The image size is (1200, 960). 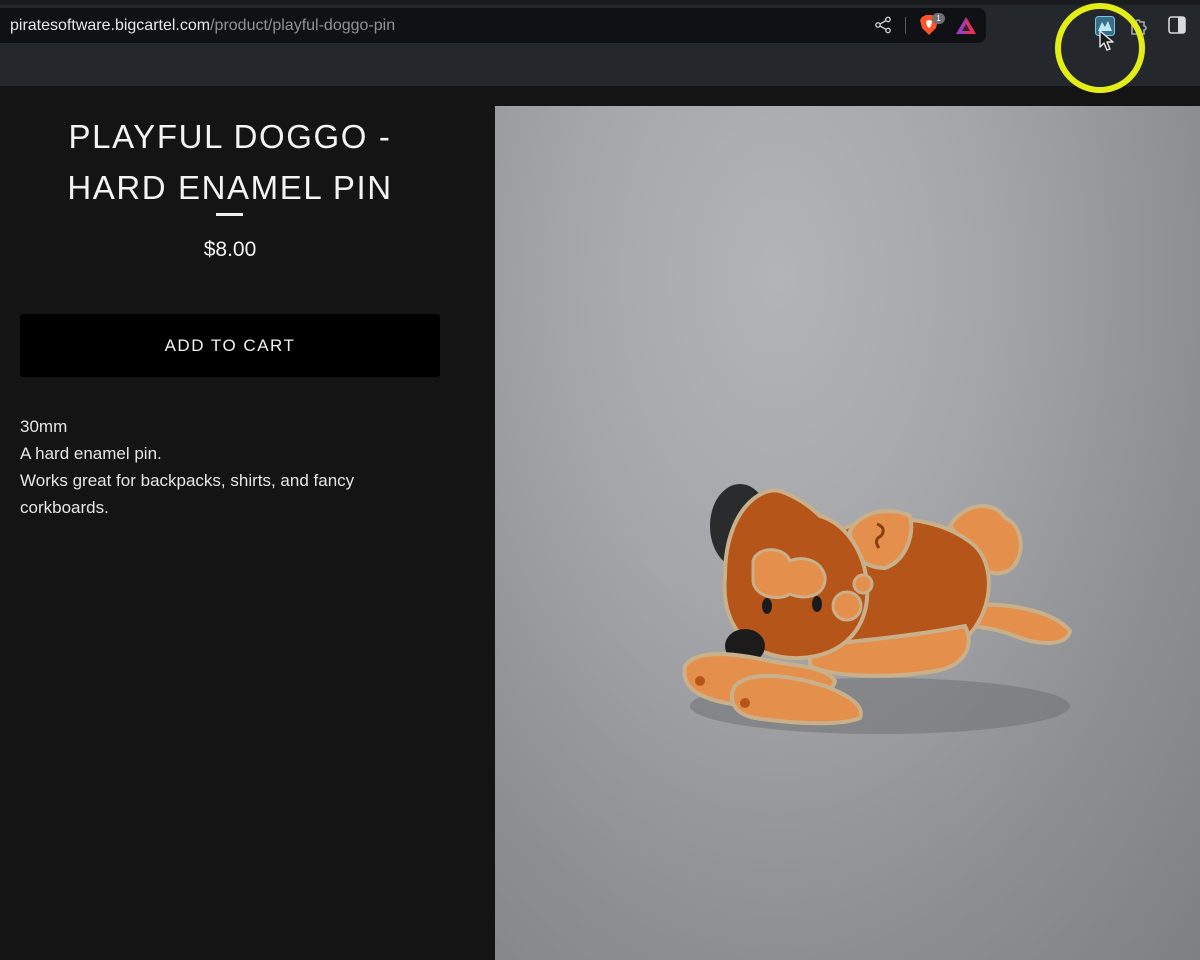 What do you see at coordinates (1100, 48) in the screenshot?
I see `highlight-ring` at bounding box center [1100, 48].